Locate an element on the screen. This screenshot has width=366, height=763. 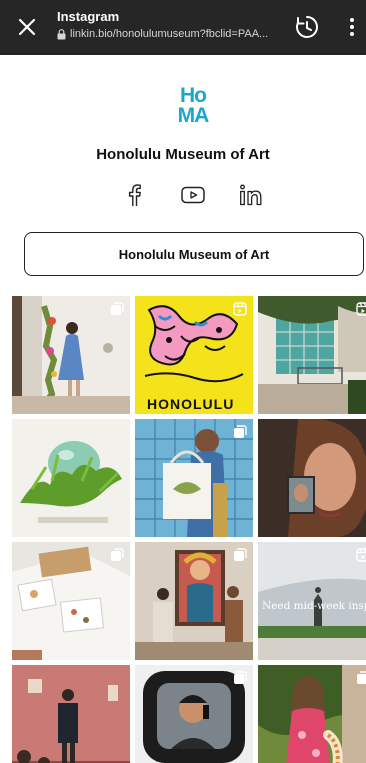
museum-link-button: Honolulu Museum of Art is located at coordinates (194, 254).